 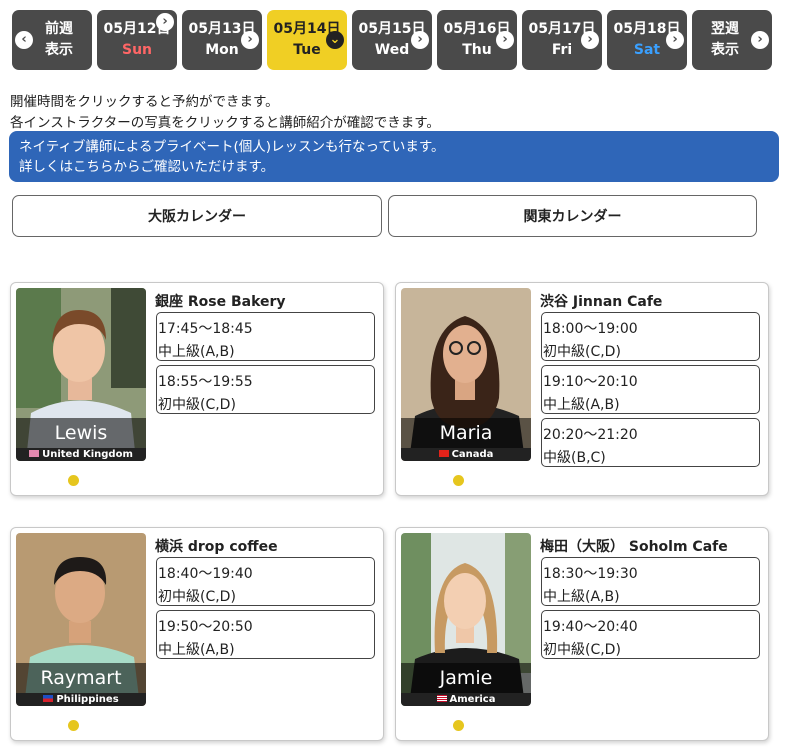 I want to click on slot-time: 18:30～19:30, so click(x=590, y=574).